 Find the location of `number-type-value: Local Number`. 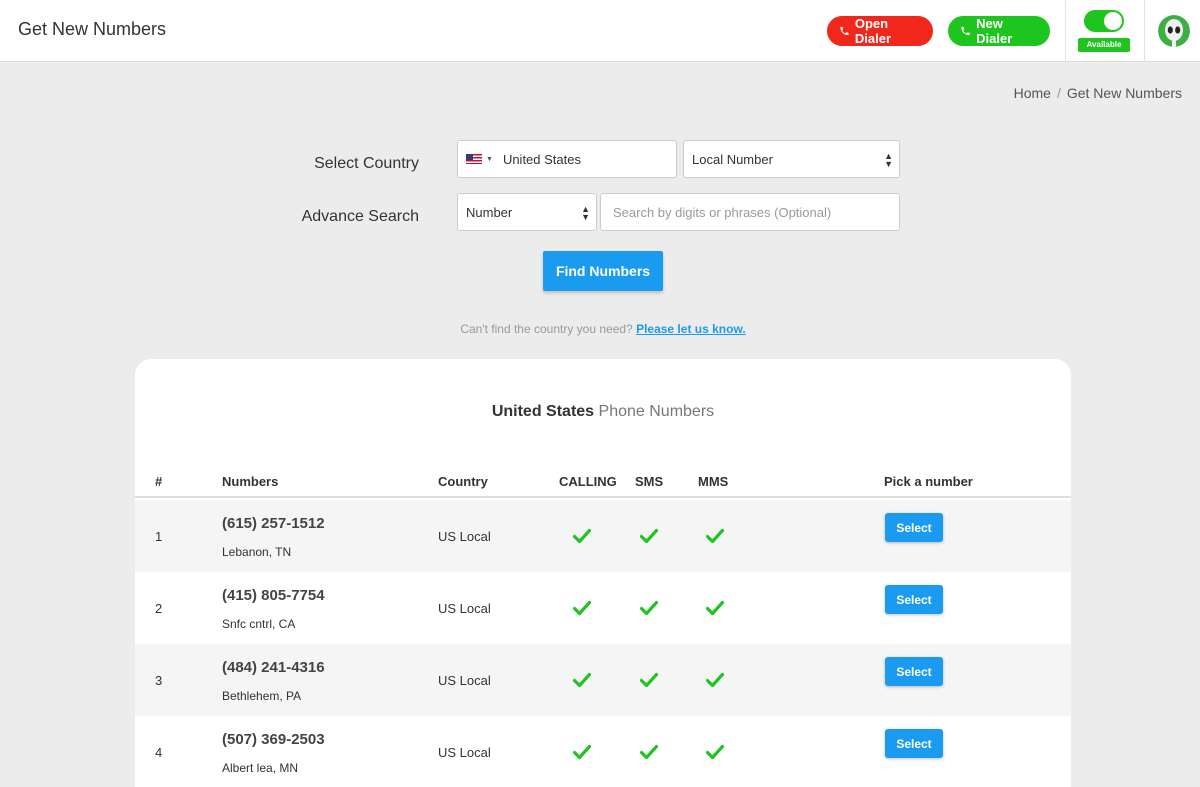

number-type-value: Local Number is located at coordinates (732, 159).